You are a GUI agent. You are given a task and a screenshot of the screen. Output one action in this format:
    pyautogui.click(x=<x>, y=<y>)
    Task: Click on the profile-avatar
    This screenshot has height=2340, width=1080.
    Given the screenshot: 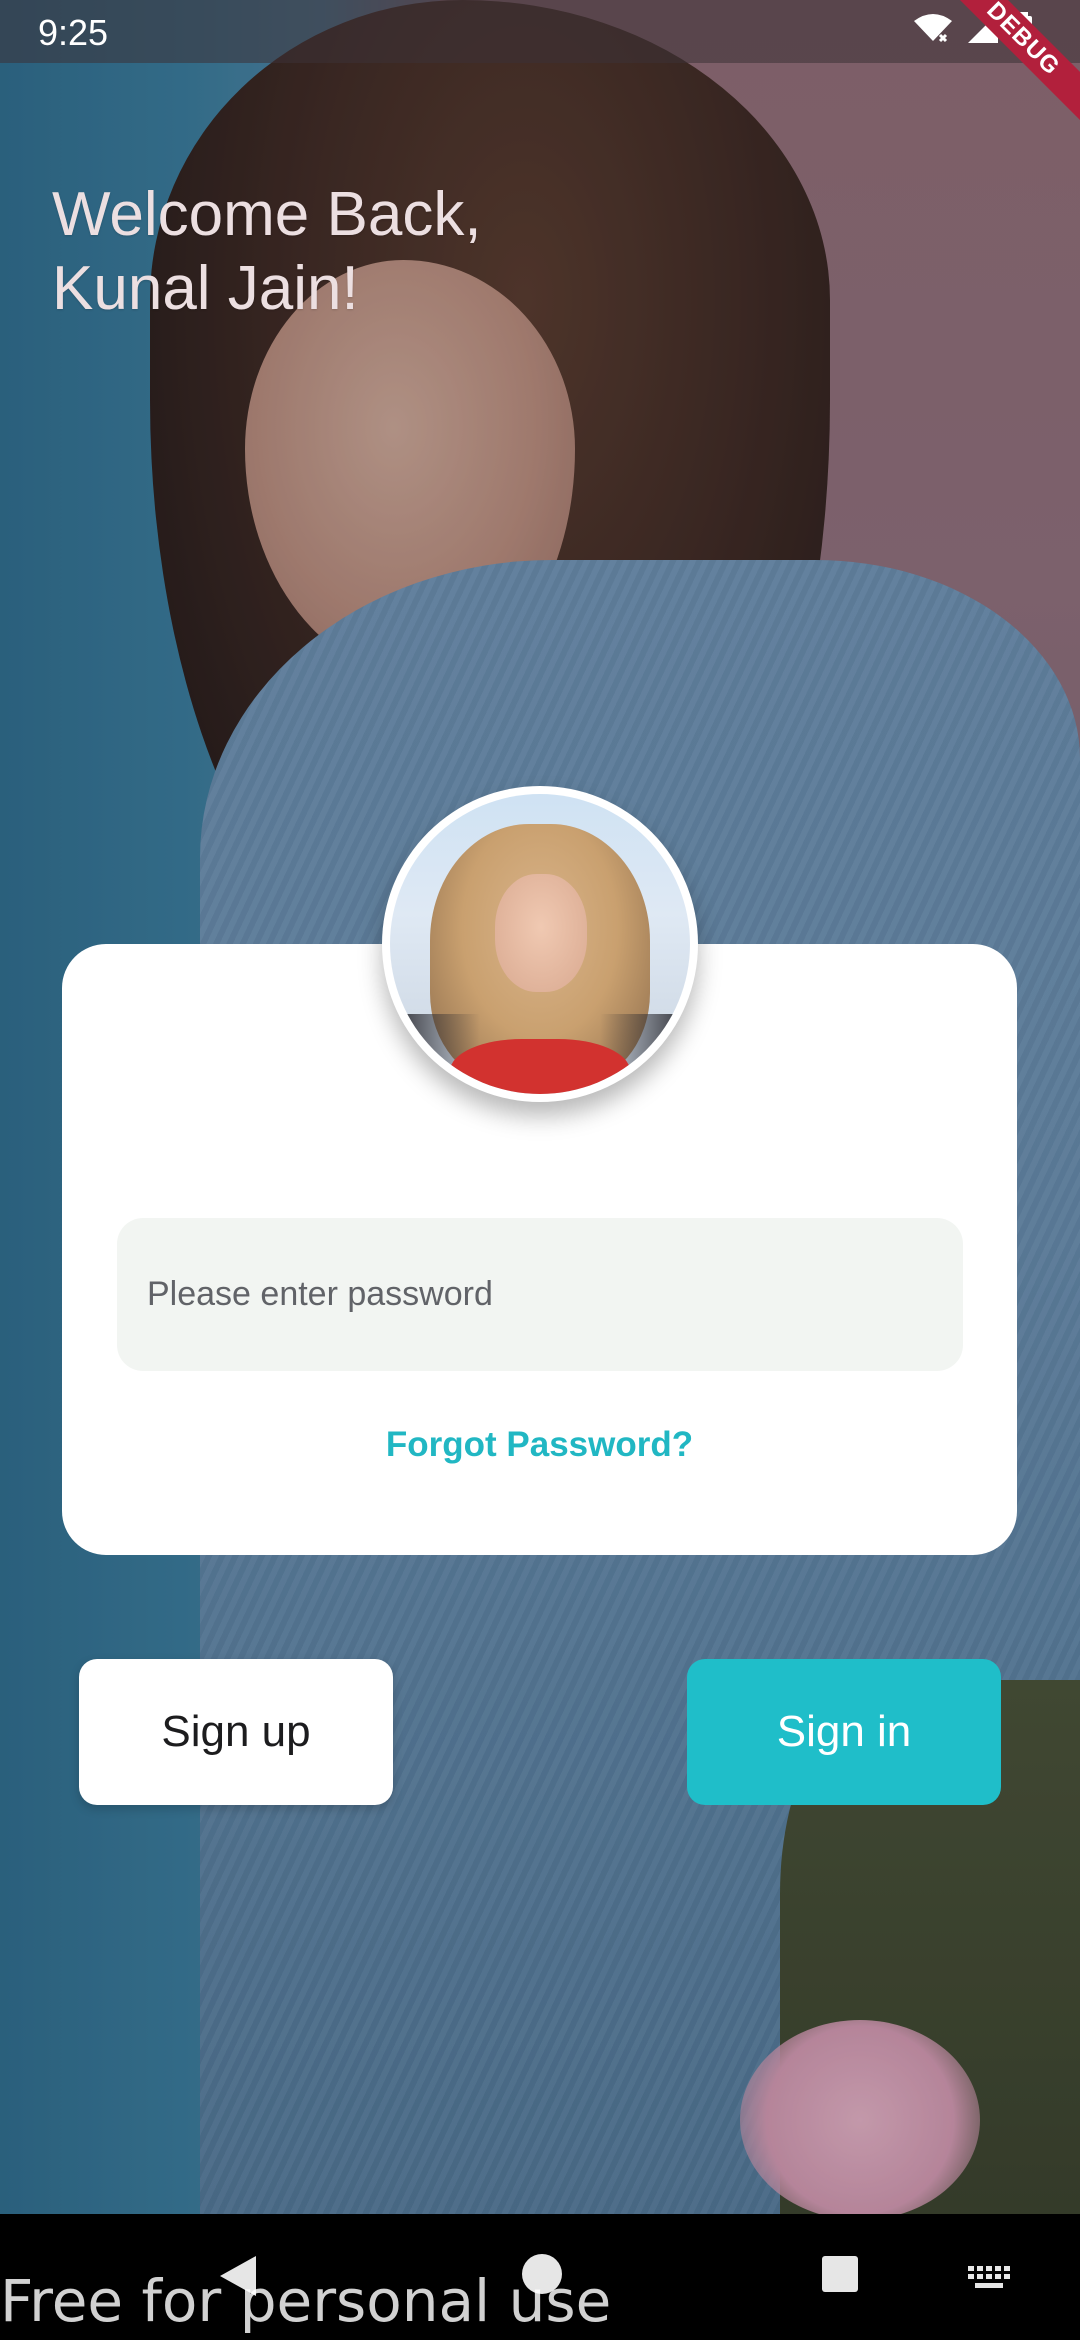 What is the action you would take?
    pyautogui.click(x=540, y=944)
    